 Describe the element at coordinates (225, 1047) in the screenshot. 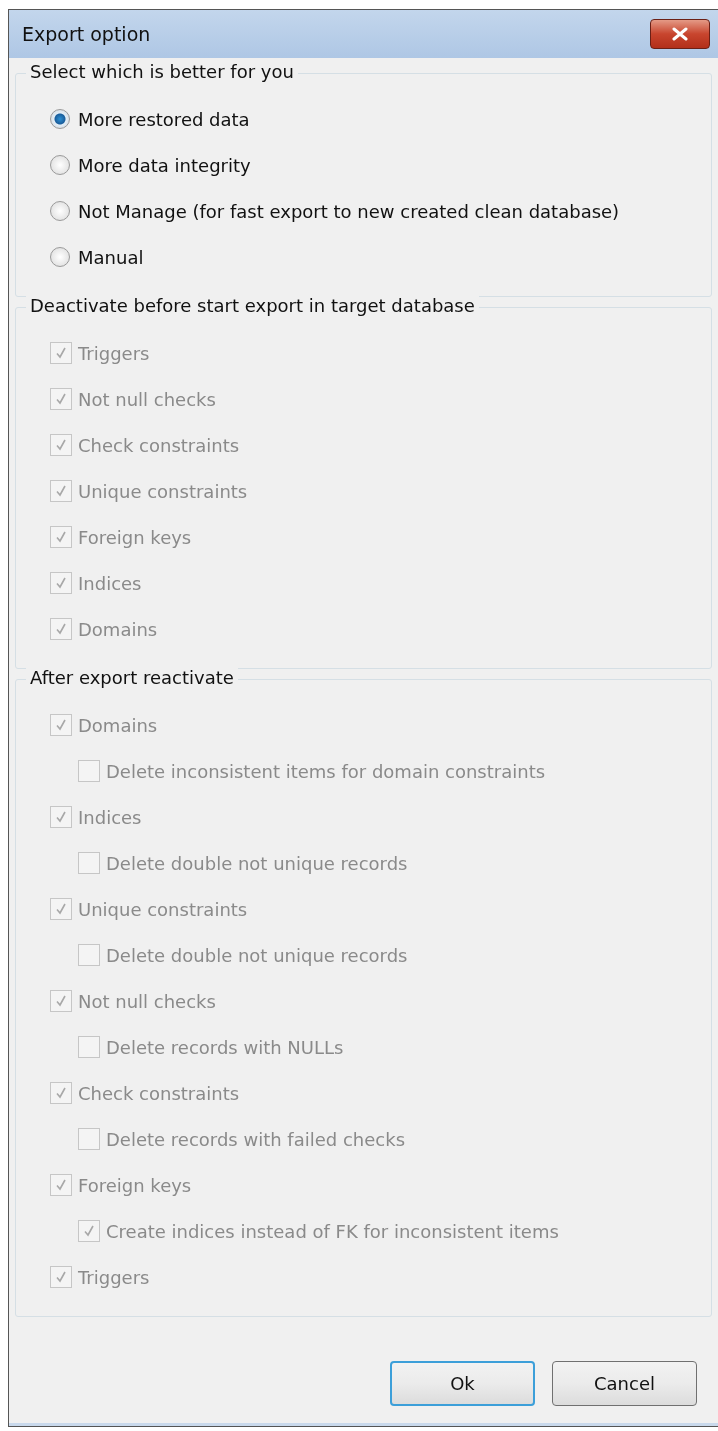

I see `checkbox-label: Delete records with NULLs` at that location.